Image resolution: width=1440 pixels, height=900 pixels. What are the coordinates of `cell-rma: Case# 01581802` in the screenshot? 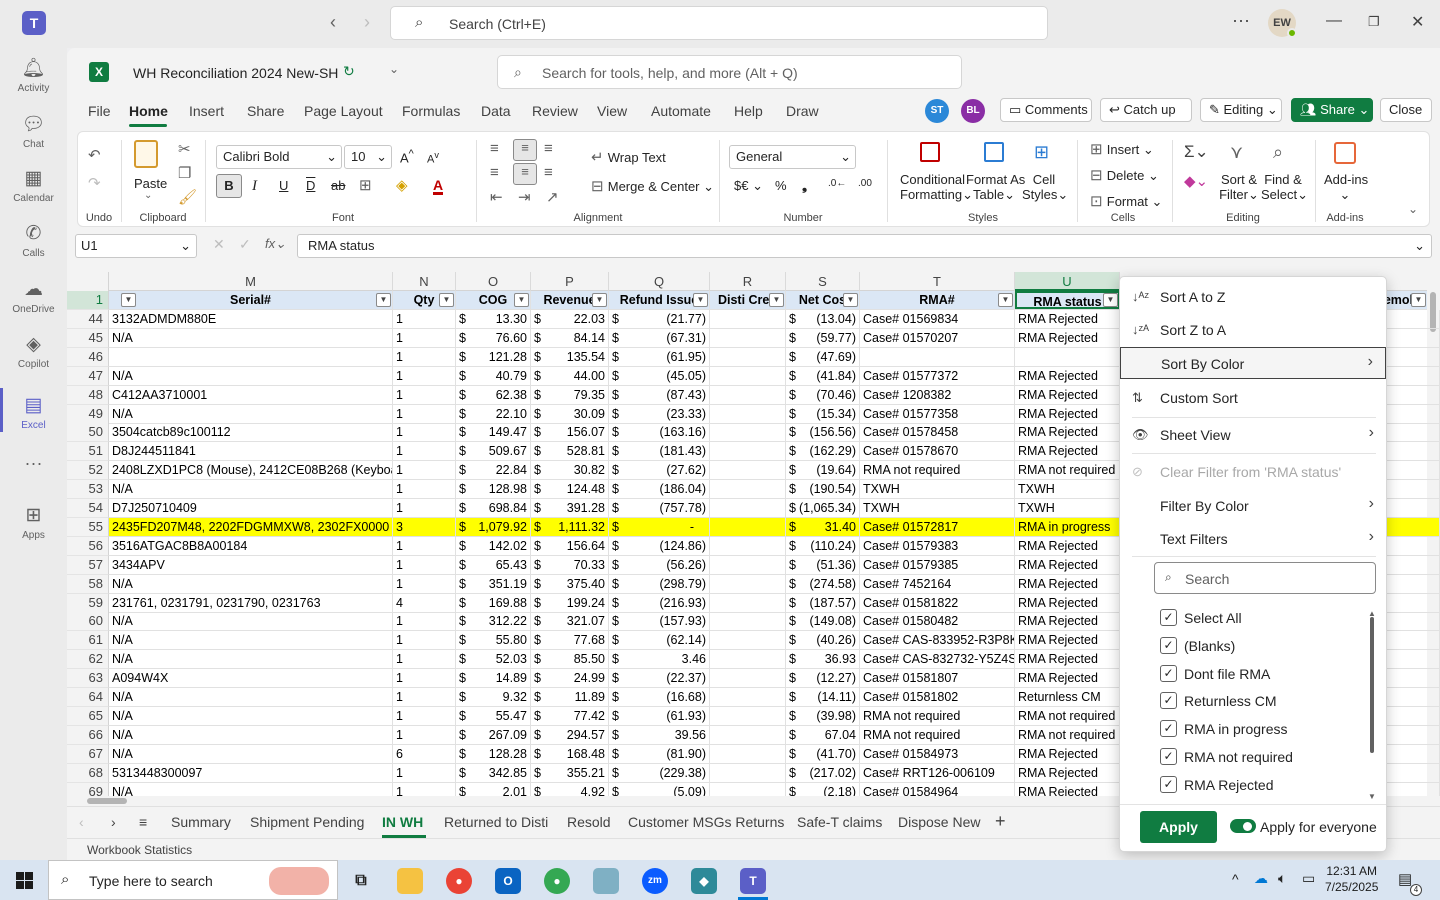 It's located at (937, 697).